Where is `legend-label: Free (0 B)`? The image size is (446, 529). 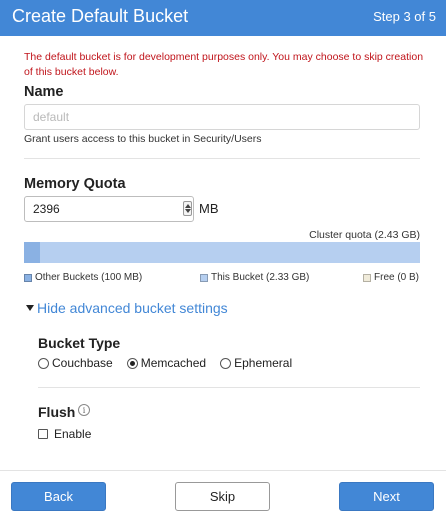
legend-label: Free (0 B) is located at coordinates (397, 277).